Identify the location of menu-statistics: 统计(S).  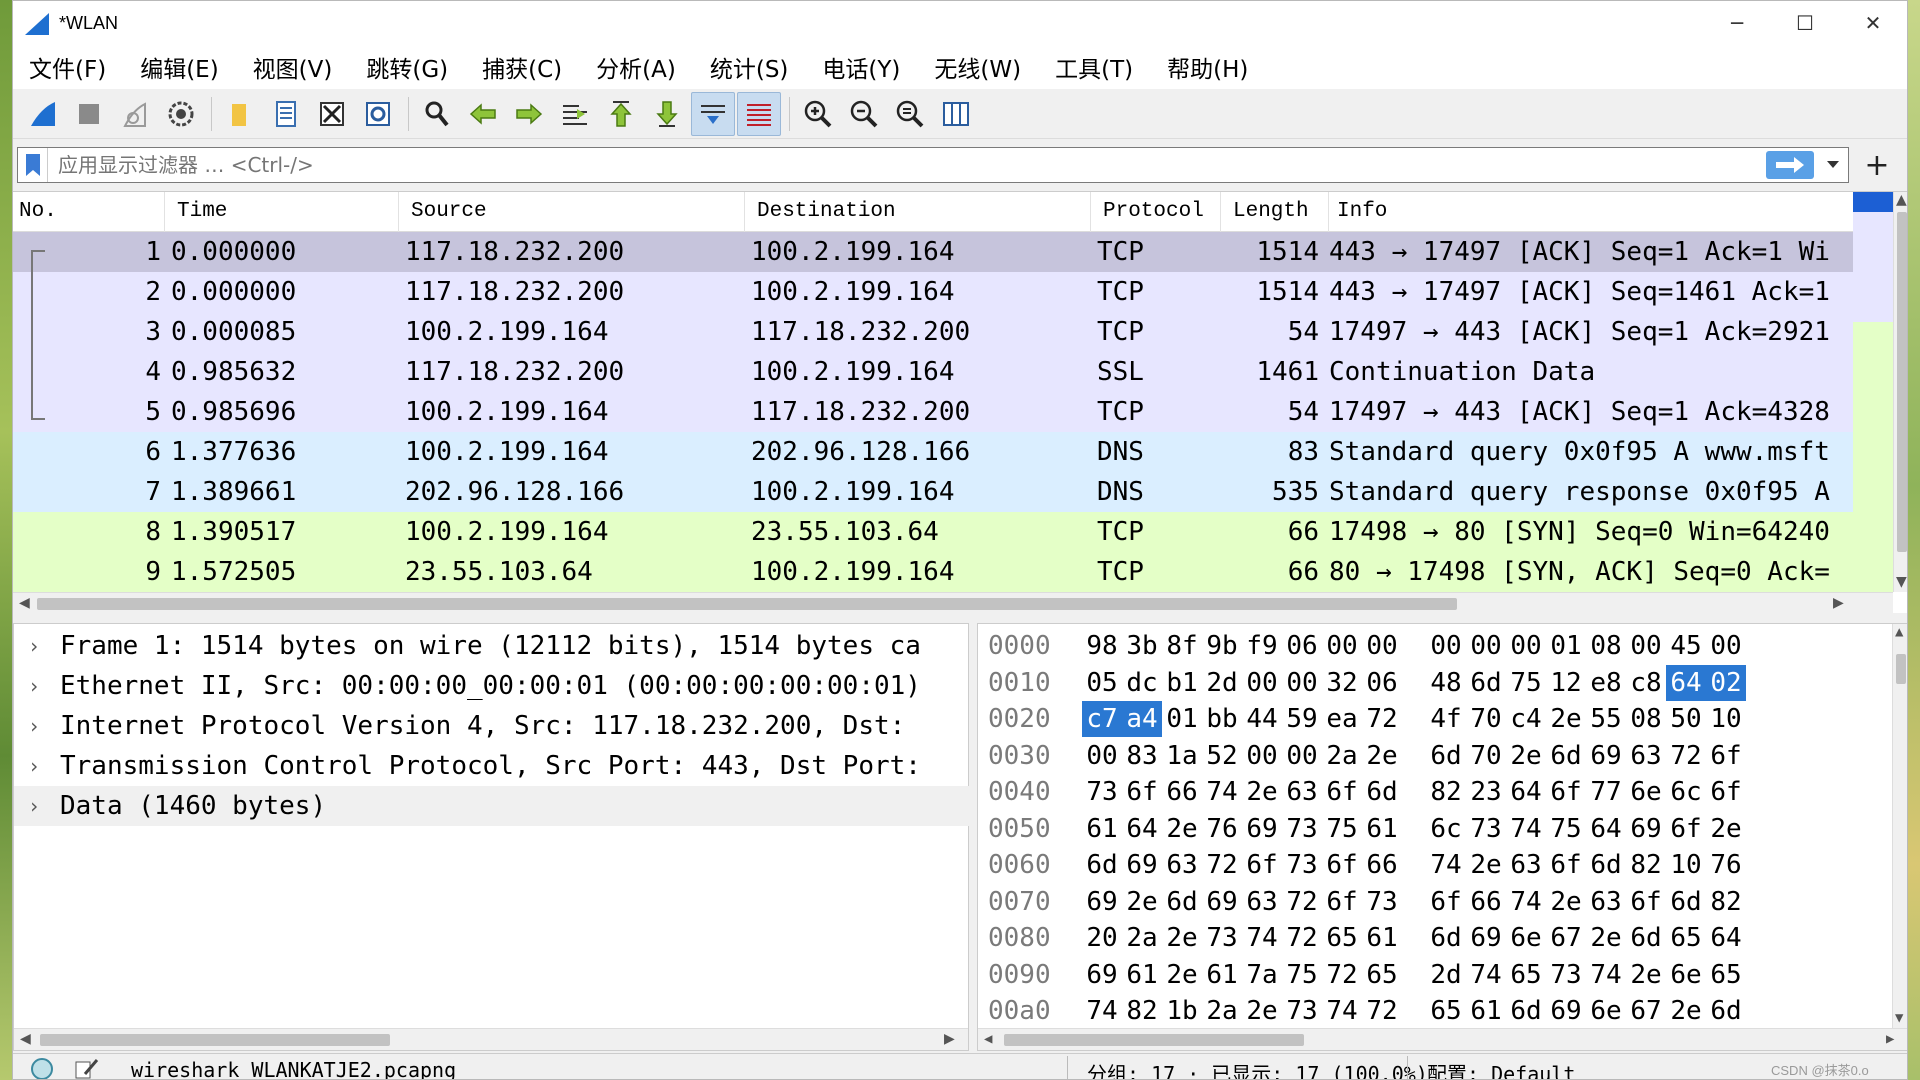
(749, 67).